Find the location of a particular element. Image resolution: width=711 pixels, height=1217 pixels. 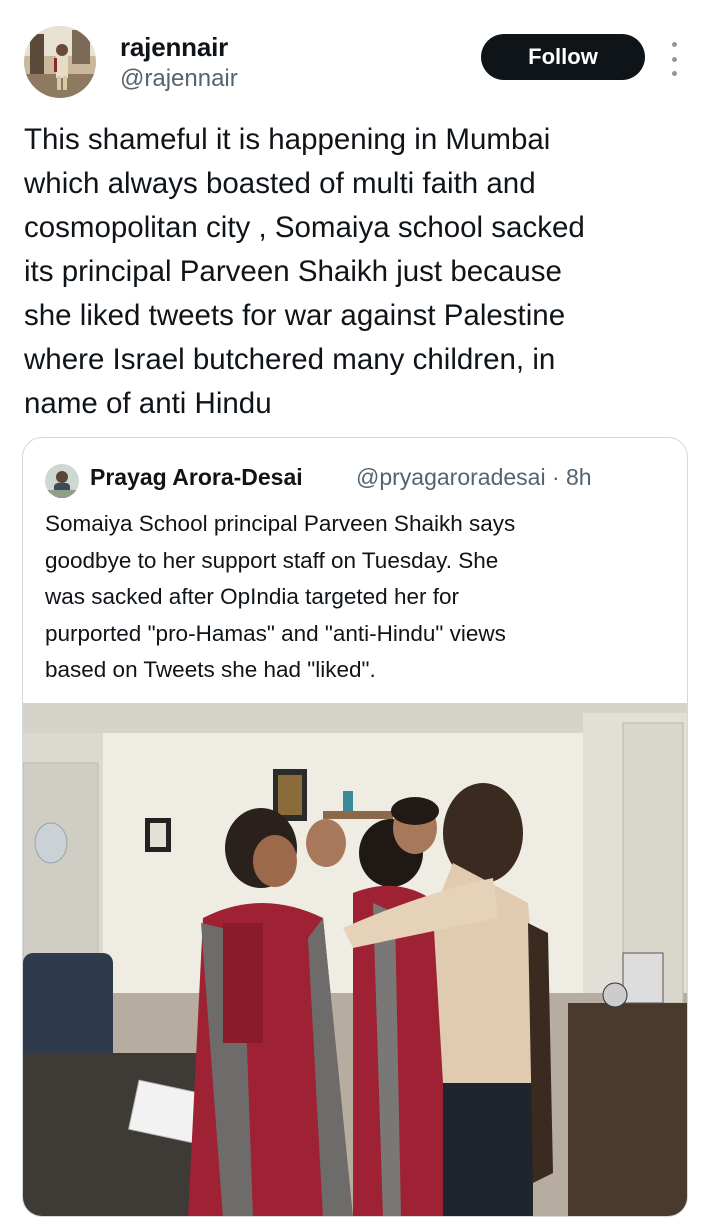

author-avatar is located at coordinates (60, 62).